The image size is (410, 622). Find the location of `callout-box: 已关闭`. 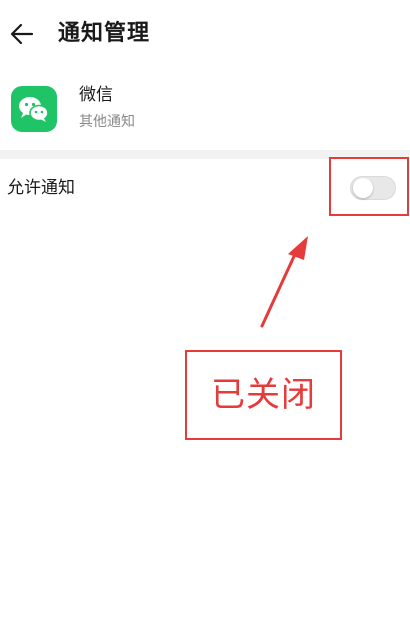

callout-box: 已关闭 is located at coordinates (263, 395).